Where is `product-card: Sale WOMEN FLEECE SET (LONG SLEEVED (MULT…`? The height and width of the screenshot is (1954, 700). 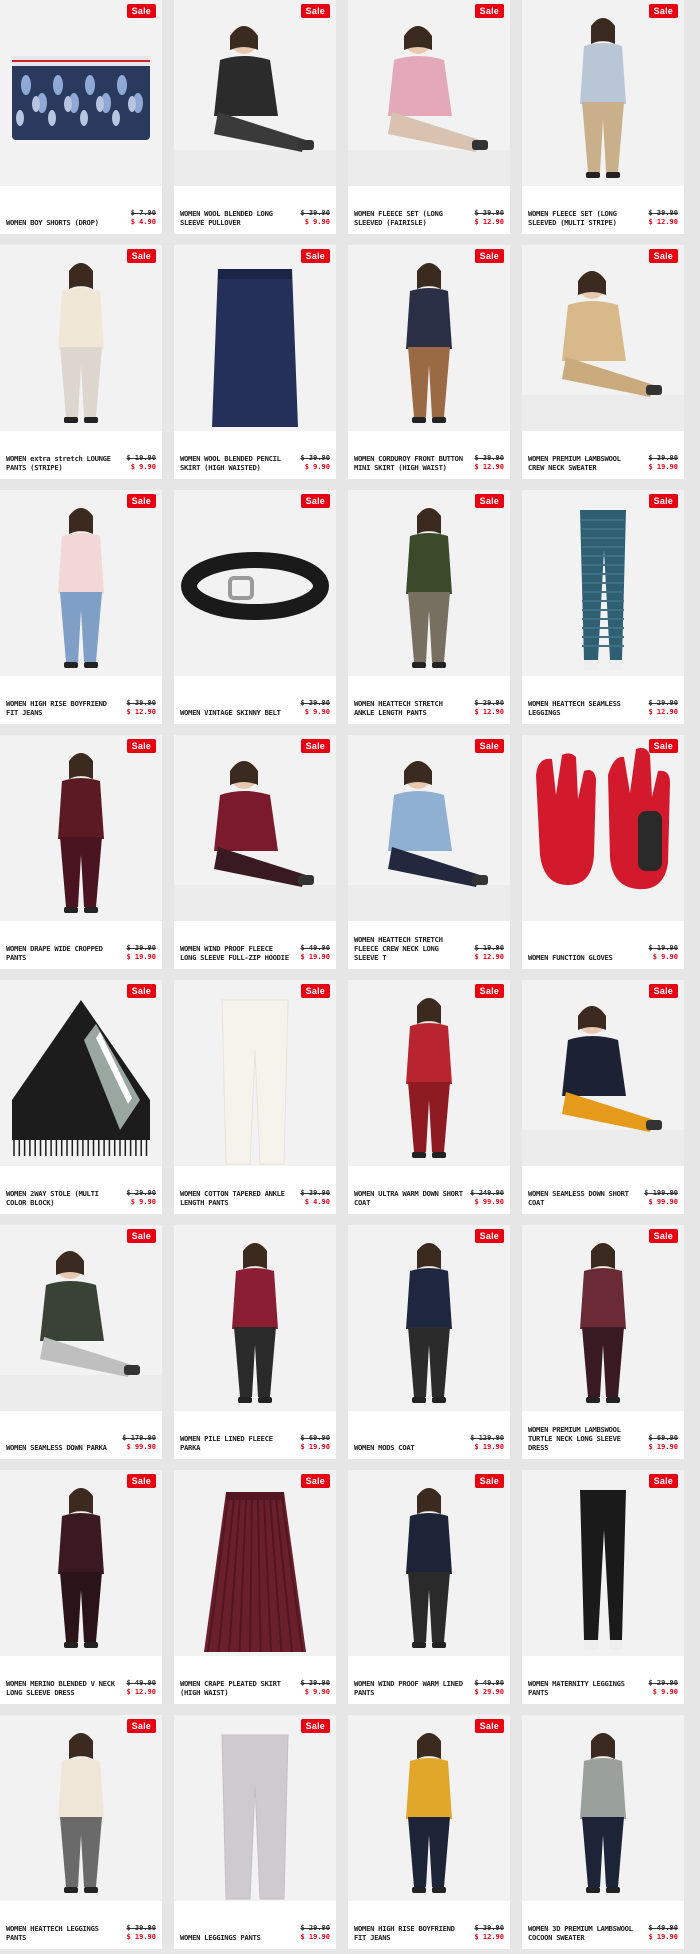
product-card: Sale WOMEN FLEECE SET (LONG SLEEVED (MULT… is located at coordinates (603, 117).